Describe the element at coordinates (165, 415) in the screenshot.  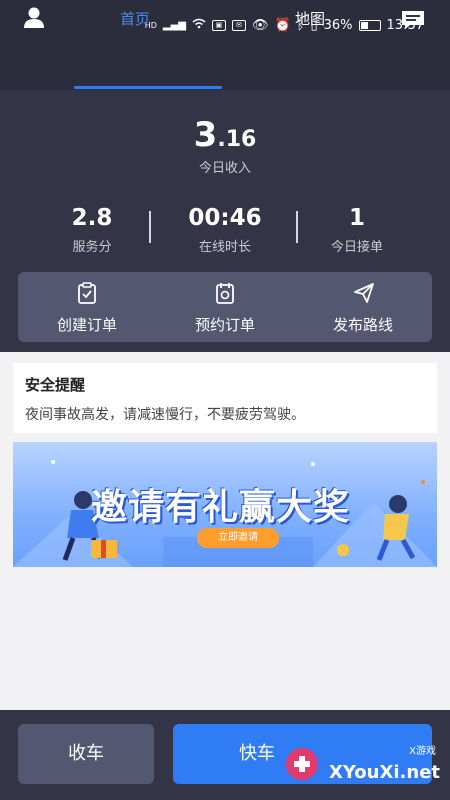
I see `safety-text: 夜间事故高发，请减速慢行，不要疲劳驾驶。` at that location.